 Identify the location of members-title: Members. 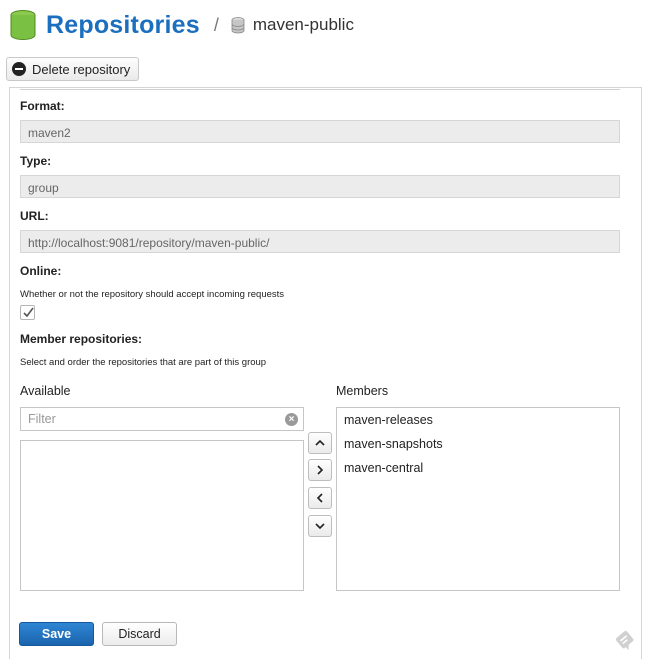
(362, 391).